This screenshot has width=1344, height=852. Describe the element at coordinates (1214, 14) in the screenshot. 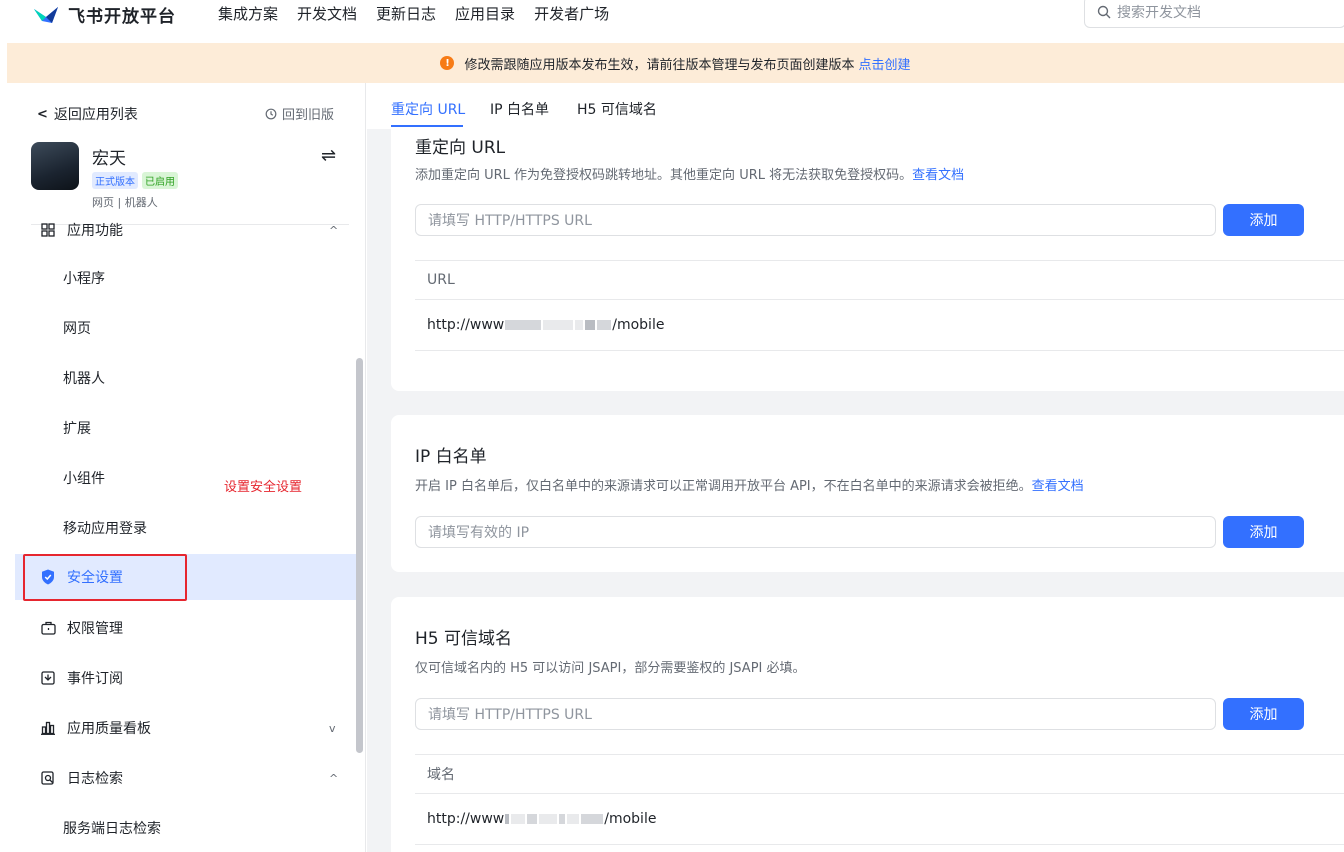

I see `search-input: 搜索开发文档` at that location.